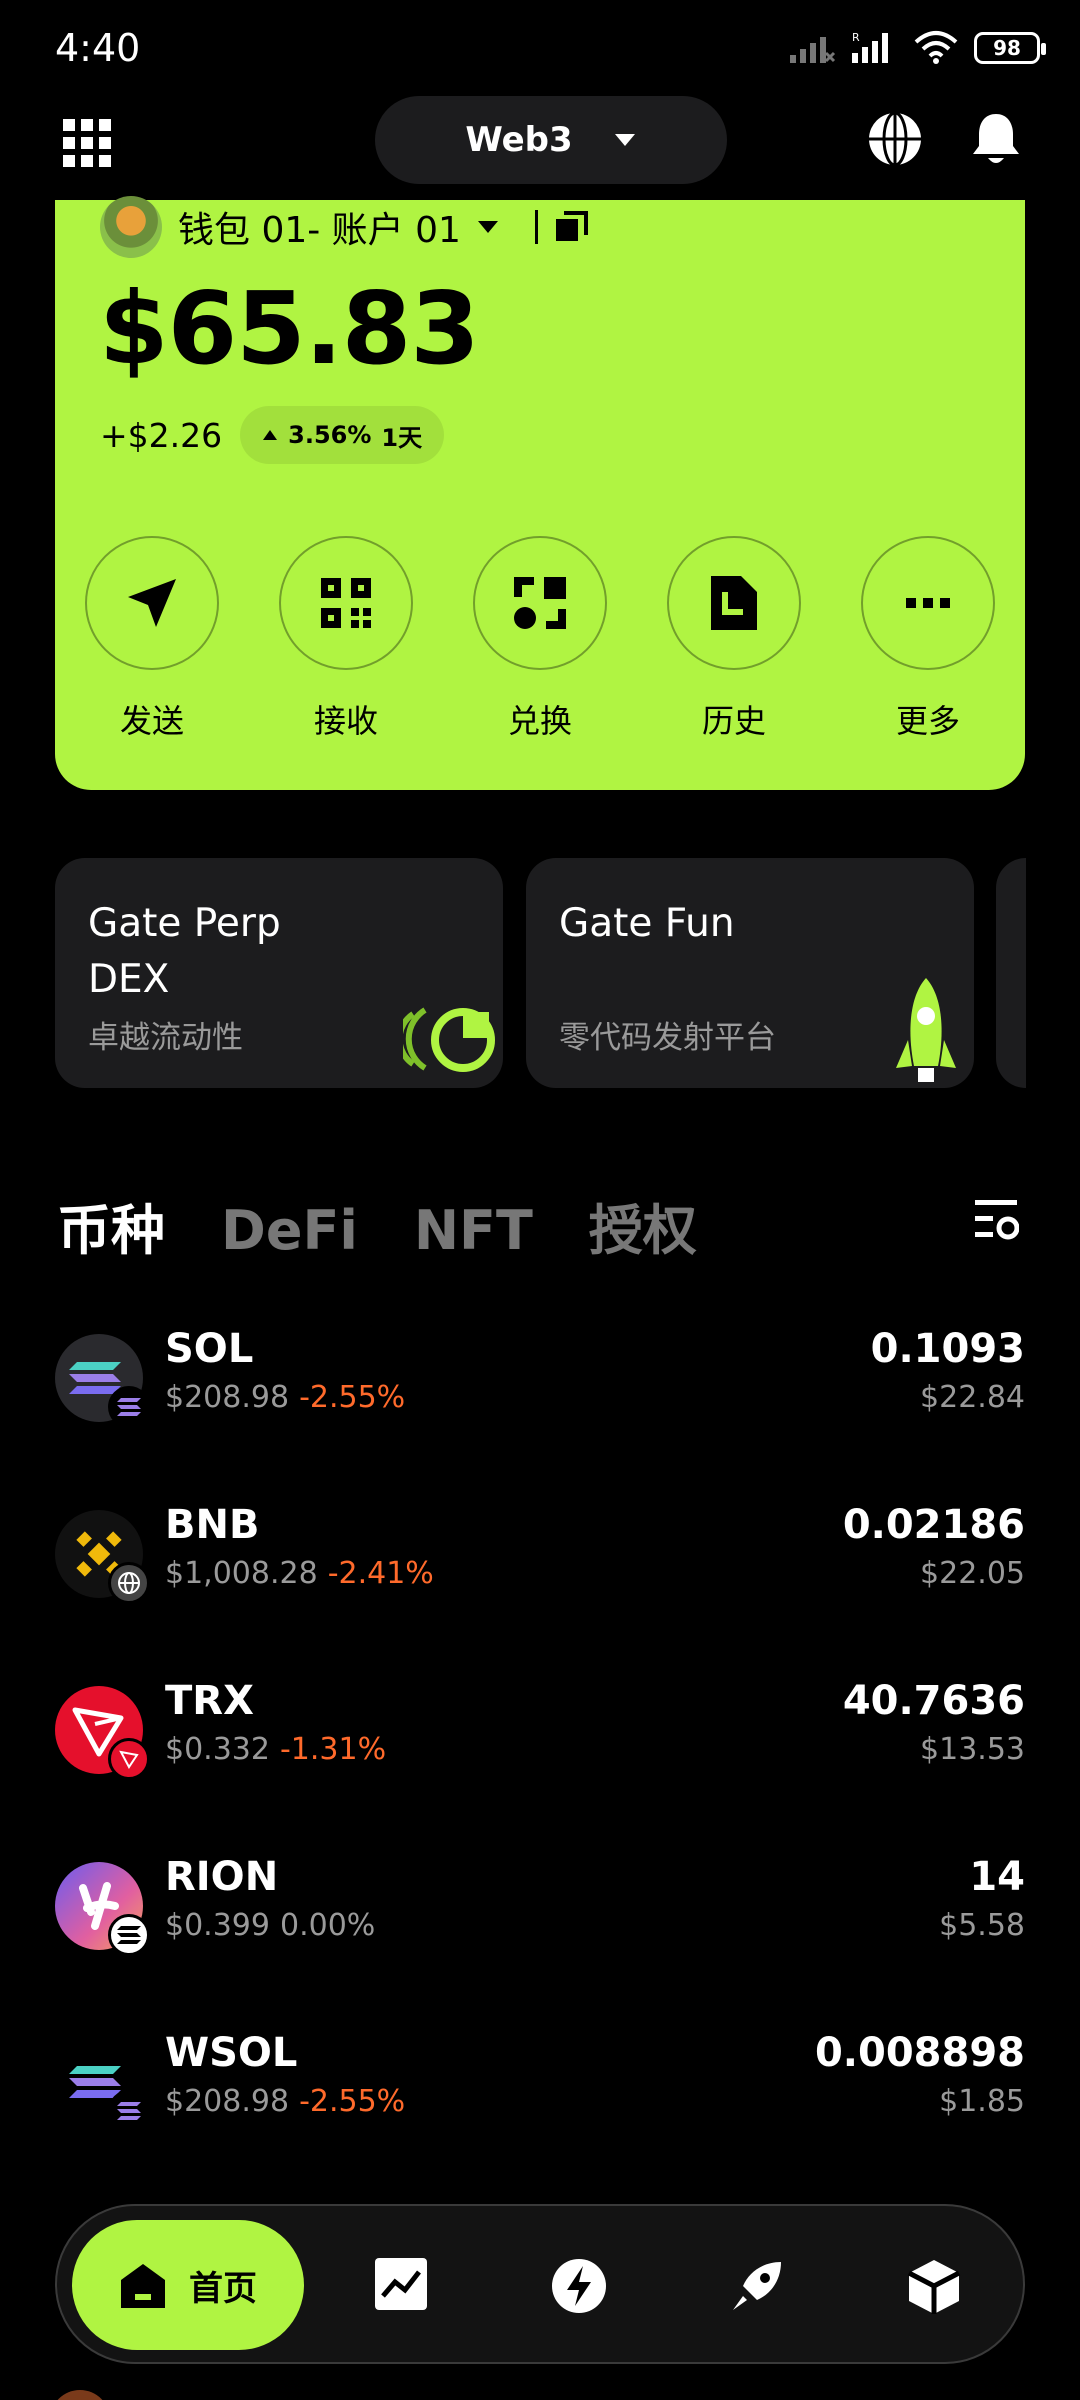 The width and height of the screenshot is (1080, 2400). I want to click on market-chart-icon, so click(401, 2284).